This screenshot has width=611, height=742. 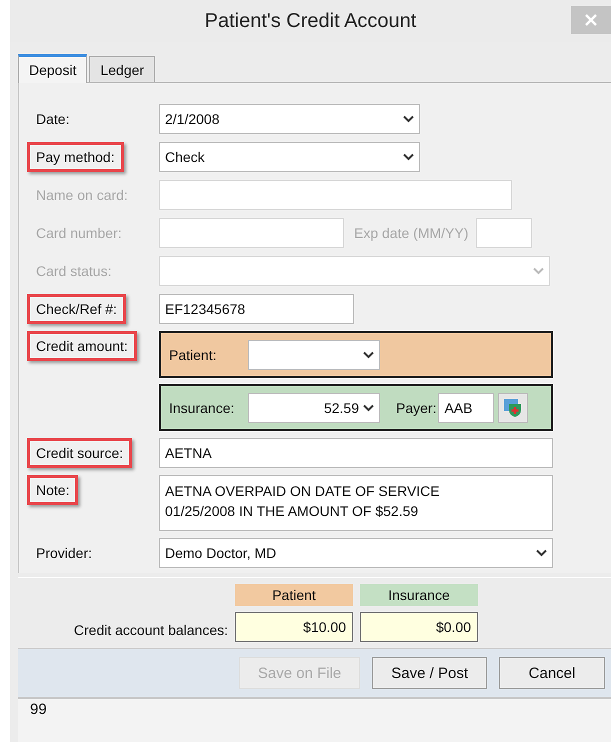 What do you see at coordinates (38, 709) in the screenshot?
I see `status-text: 99` at bounding box center [38, 709].